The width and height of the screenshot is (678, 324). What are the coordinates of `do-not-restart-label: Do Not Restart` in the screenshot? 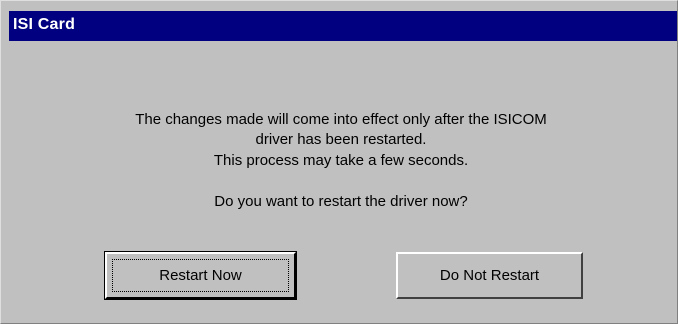 It's located at (489, 275).